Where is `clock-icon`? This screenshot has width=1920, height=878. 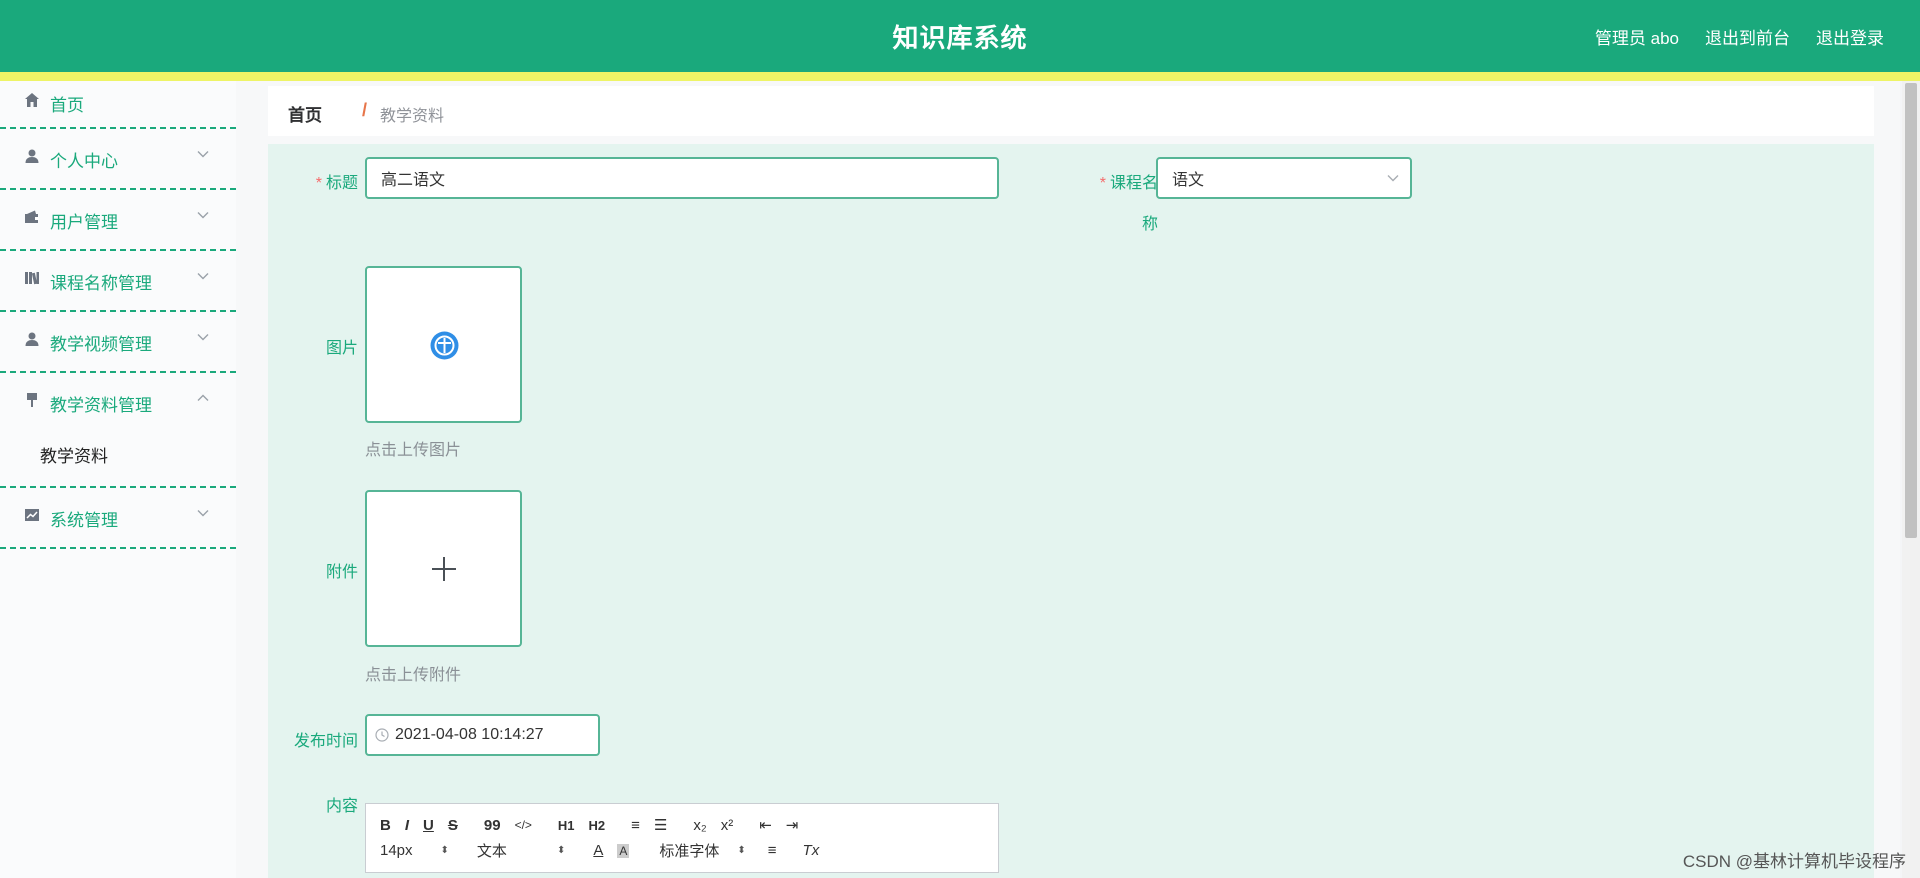
clock-icon is located at coordinates (382, 735).